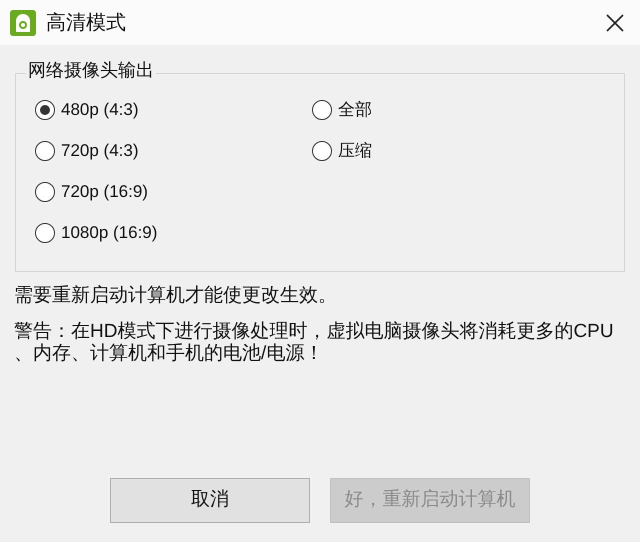 The width and height of the screenshot is (640, 542). Describe the element at coordinates (104, 192) in the screenshot. I see `radio-label: 720p (16:9)` at that location.